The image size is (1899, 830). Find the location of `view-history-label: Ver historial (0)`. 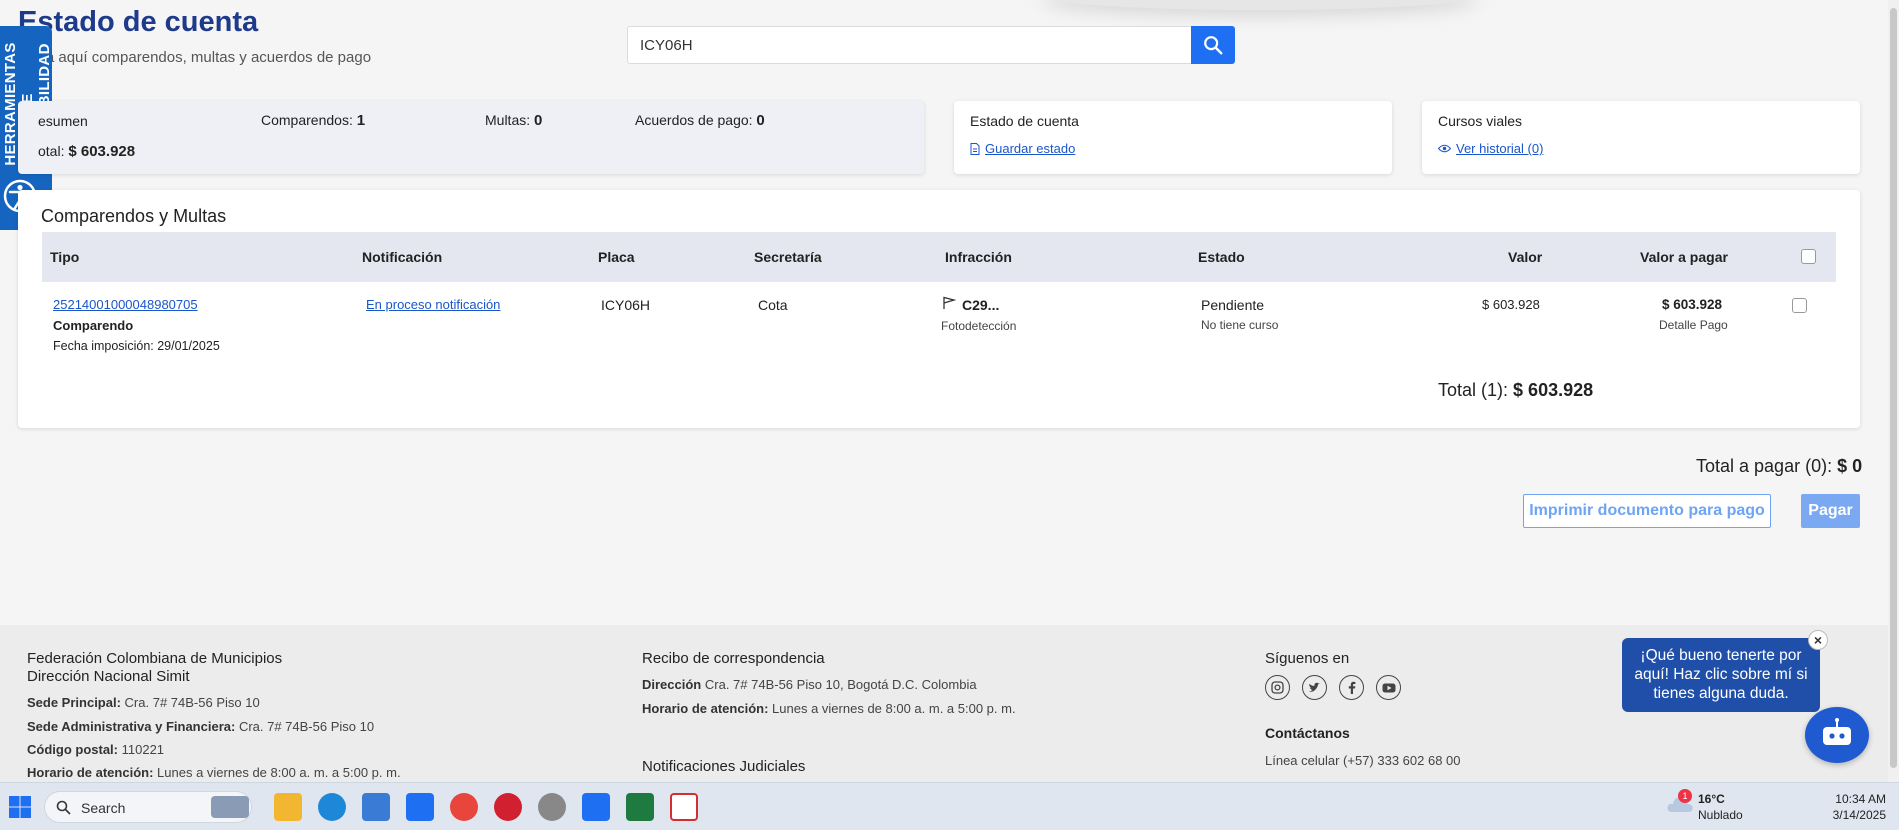

view-history-label: Ver historial (0) is located at coordinates (1500, 148).